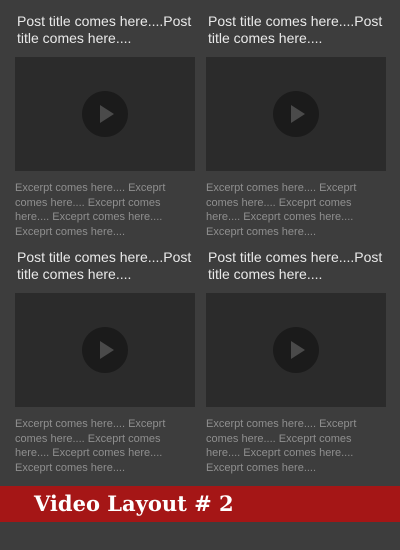 The image size is (400, 550). Describe the element at coordinates (200, 536) in the screenshot. I see `footer-strip` at that location.